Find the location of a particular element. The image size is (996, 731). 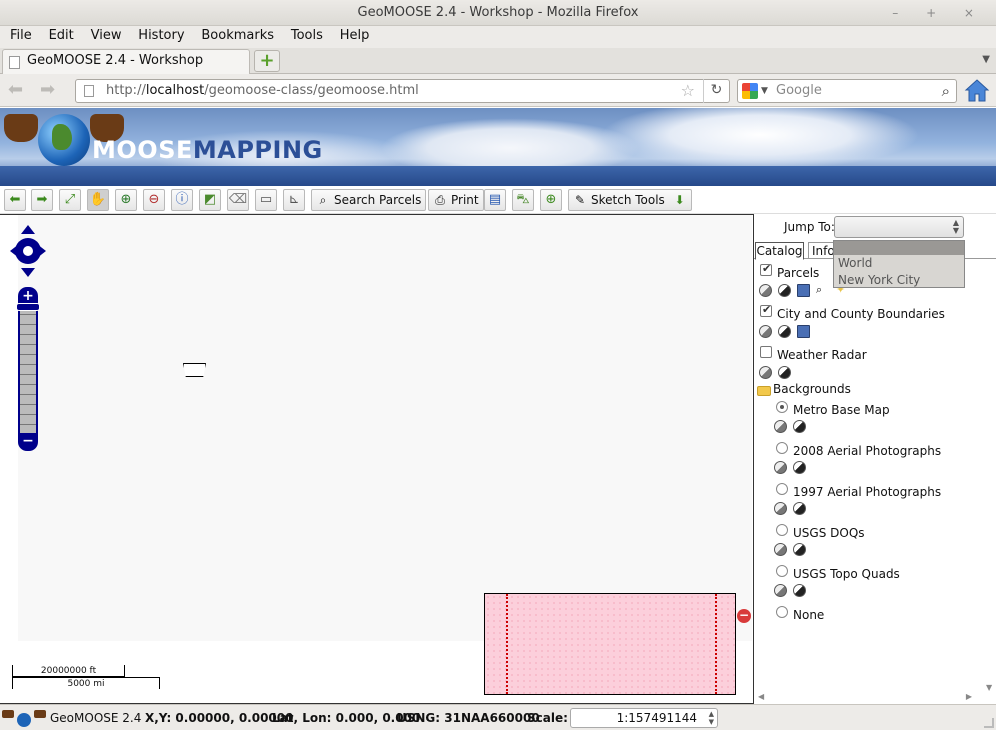

menu-help: Help is located at coordinates (355, 36).